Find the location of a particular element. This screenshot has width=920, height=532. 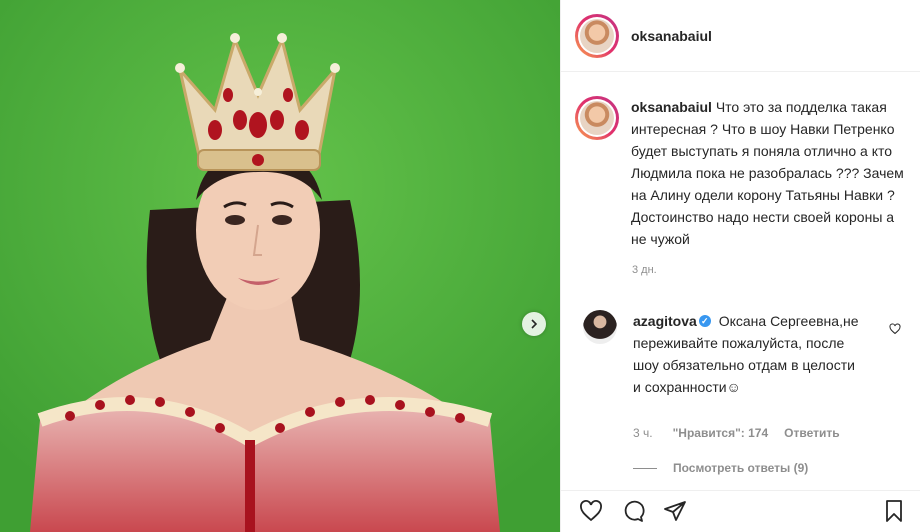

view-replies-button: Посмотреть ответы (9) is located at coordinates (720, 468).